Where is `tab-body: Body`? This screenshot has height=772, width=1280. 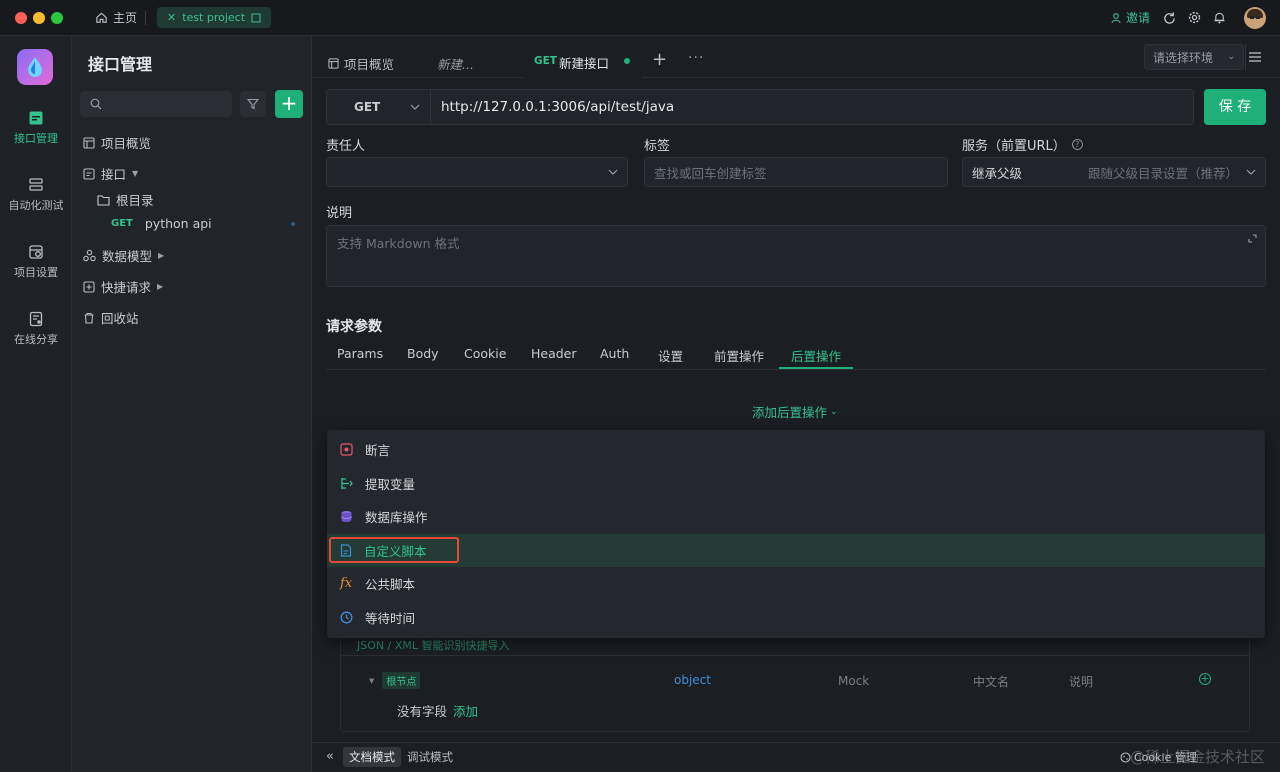 tab-body: Body is located at coordinates (423, 353).